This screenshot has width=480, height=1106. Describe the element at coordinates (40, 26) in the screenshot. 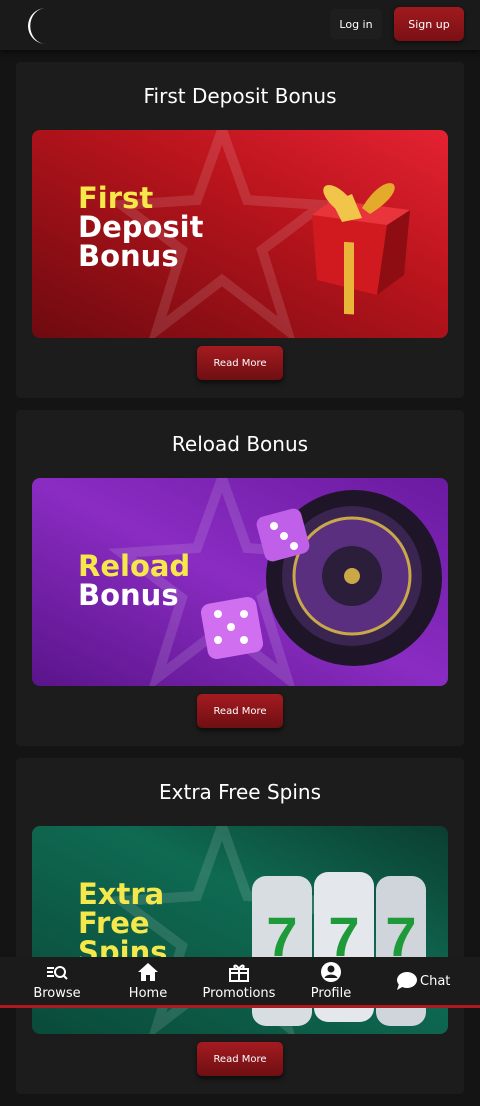

I see `logo-crescent-icon` at that location.